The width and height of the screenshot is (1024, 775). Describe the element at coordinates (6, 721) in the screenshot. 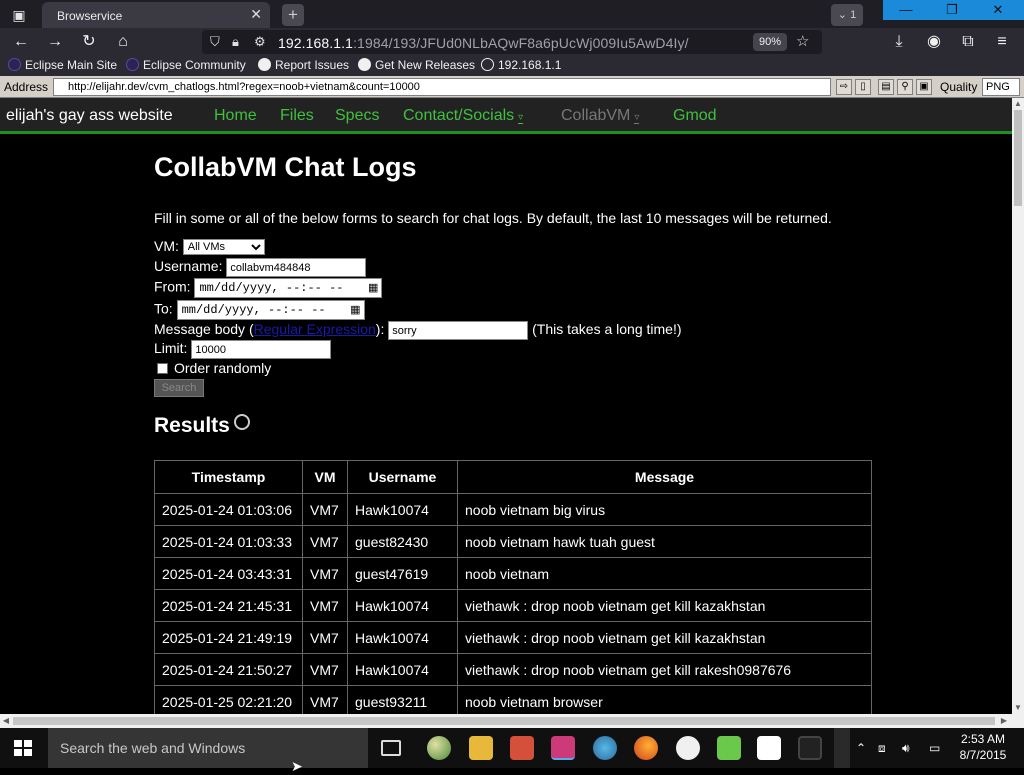

I see `scroll-left-icon: ◀` at that location.